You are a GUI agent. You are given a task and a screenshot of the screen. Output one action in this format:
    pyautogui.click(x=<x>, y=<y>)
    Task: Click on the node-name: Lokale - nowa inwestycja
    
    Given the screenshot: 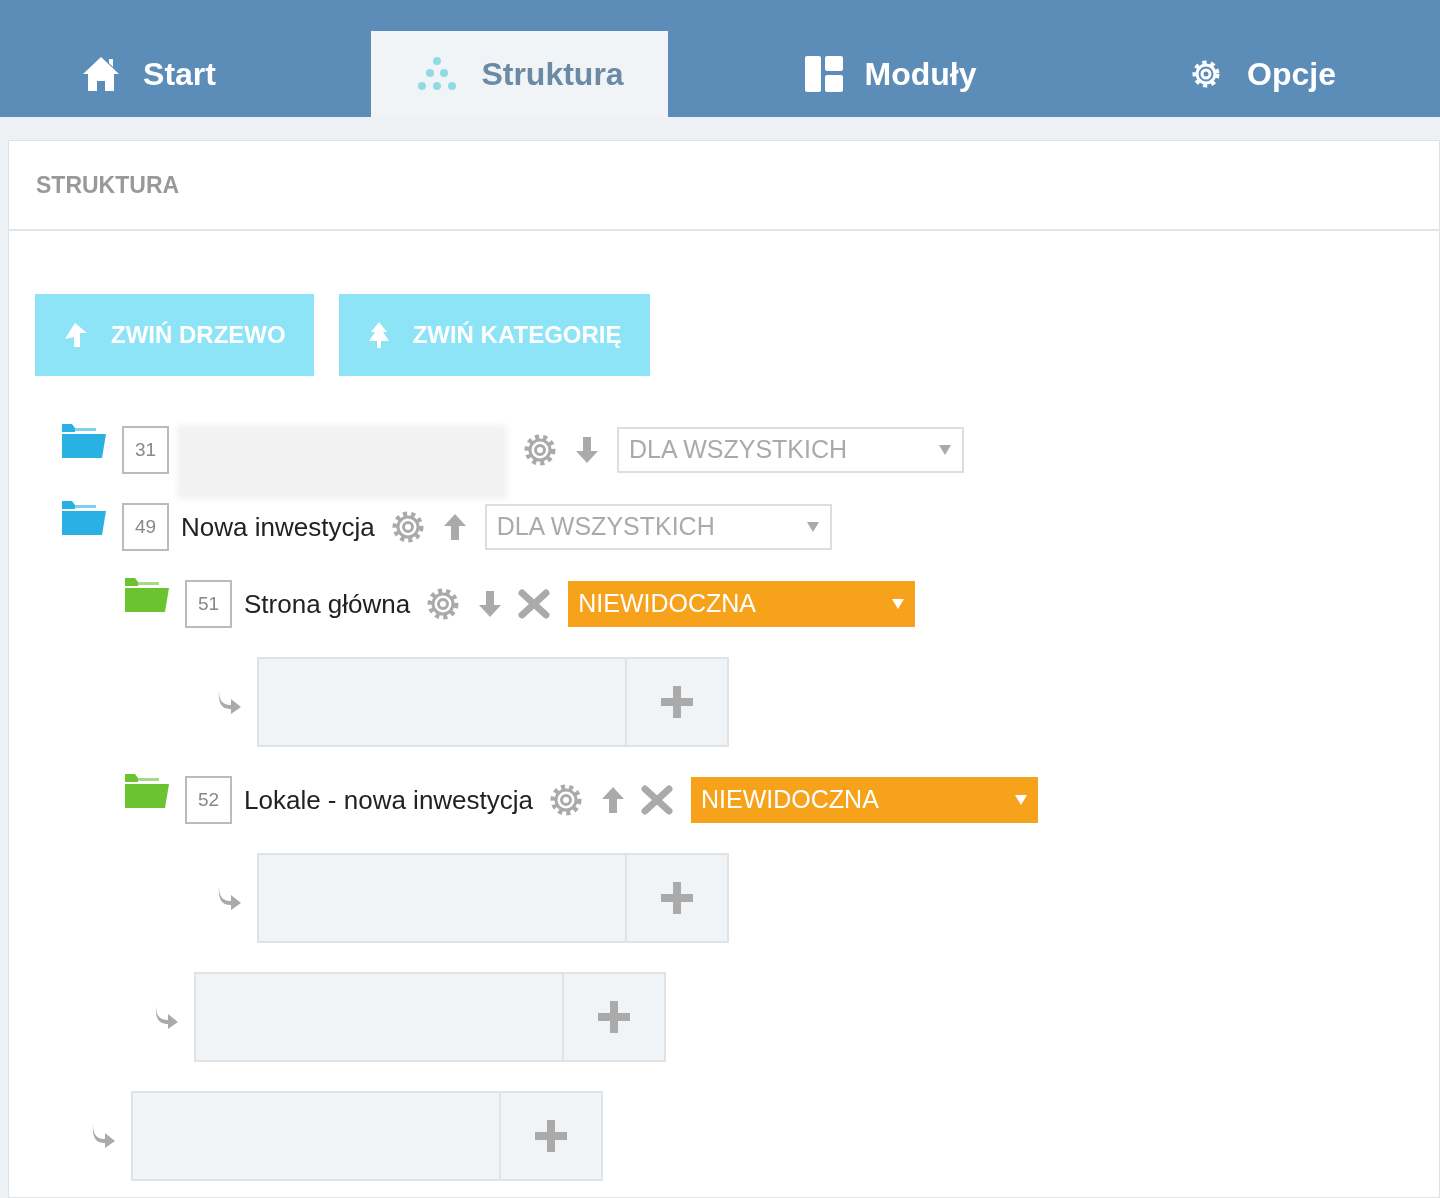 What is the action you would take?
    pyautogui.click(x=389, y=800)
    